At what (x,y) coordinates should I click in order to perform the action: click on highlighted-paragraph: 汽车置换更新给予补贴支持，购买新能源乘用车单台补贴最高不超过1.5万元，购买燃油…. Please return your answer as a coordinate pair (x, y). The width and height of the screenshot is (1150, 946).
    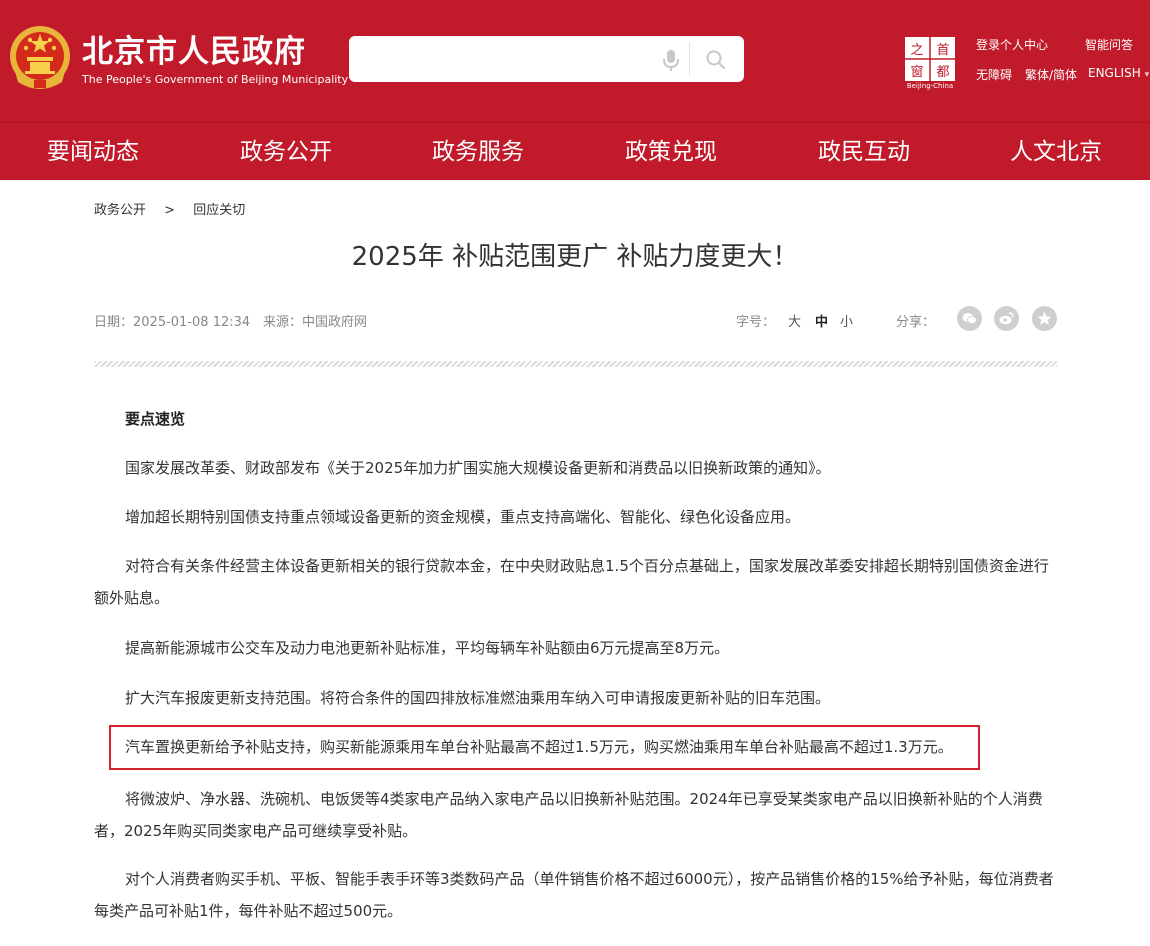
    Looking at the image, I should click on (539, 747).